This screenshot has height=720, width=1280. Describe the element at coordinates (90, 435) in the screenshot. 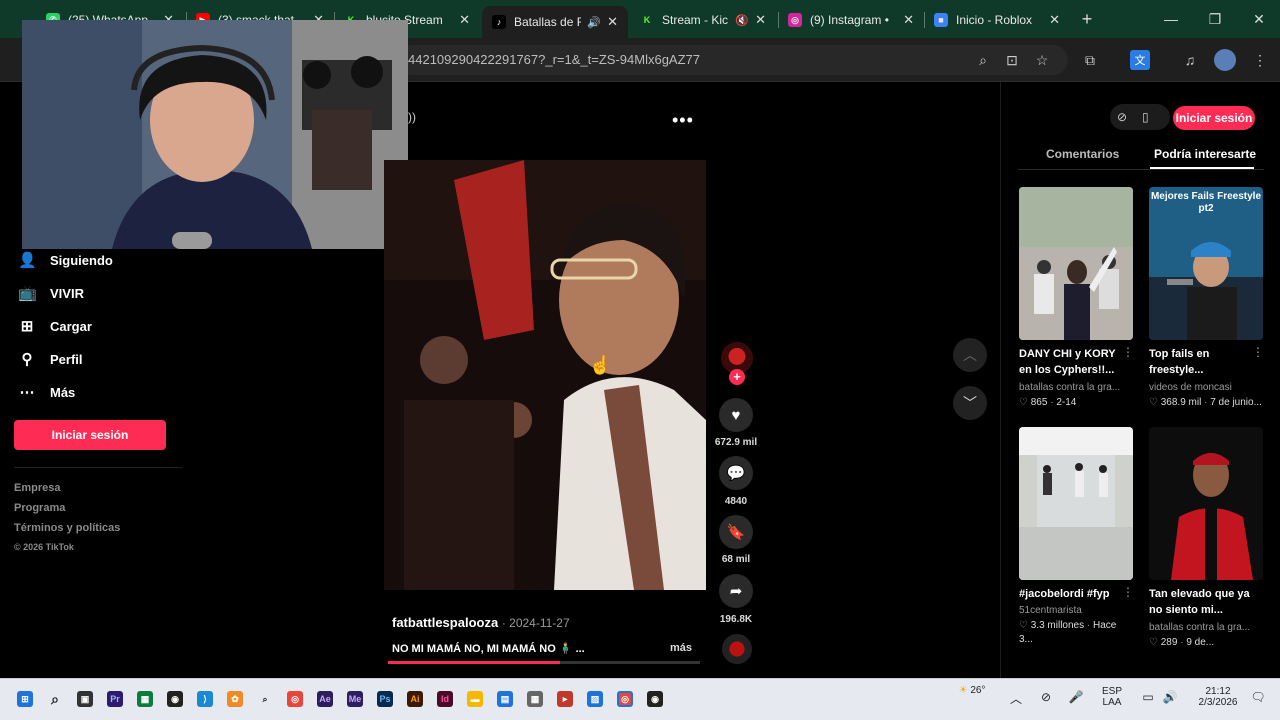

I see `login-button: Iniciar sesión` at that location.